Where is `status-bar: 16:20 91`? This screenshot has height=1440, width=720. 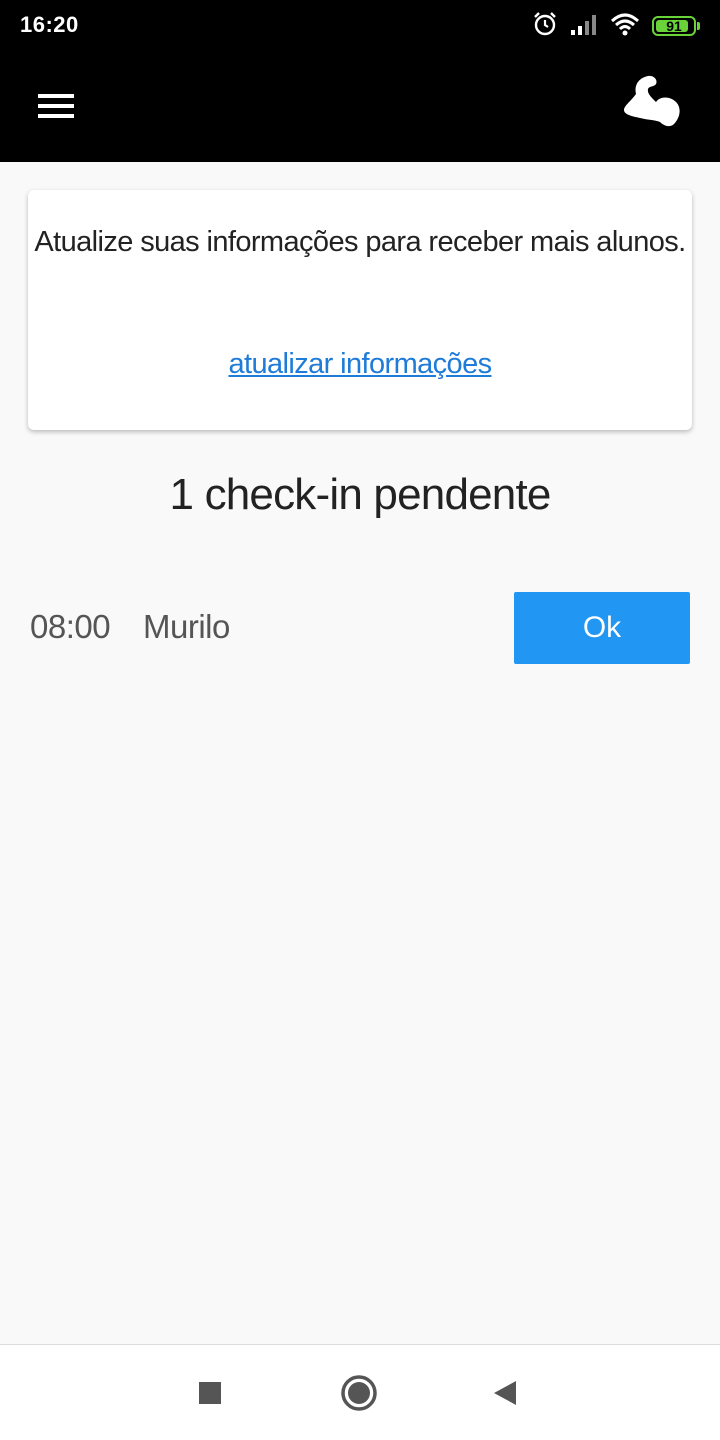
status-bar: 16:20 91 is located at coordinates (360, 26).